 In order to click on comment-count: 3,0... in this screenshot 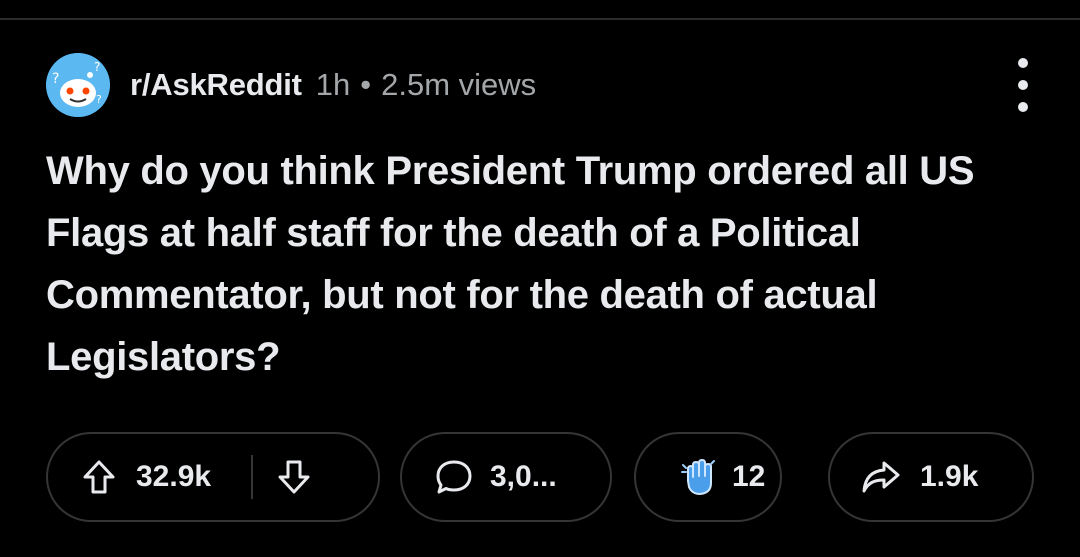, I will do `click(523, 476)`.